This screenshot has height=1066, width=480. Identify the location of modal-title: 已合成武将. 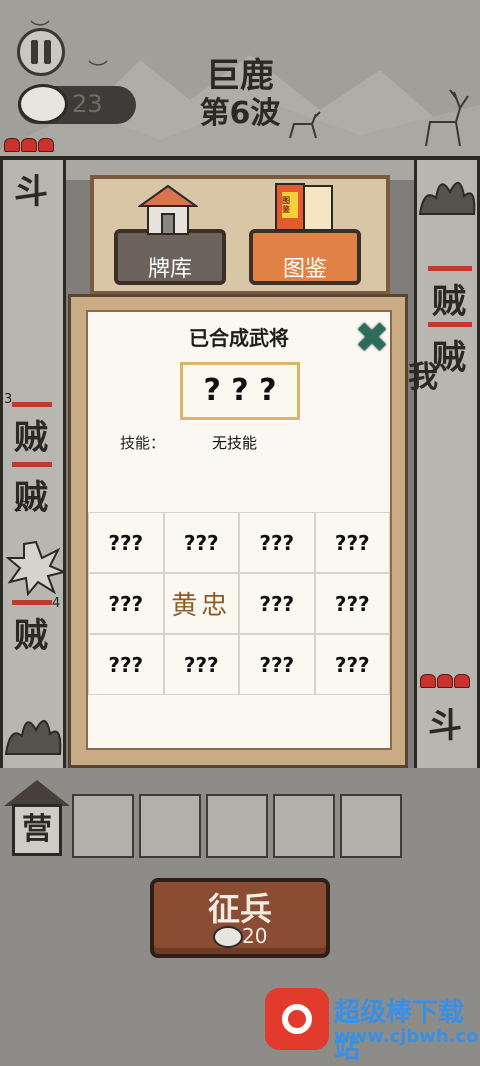
(239, 338).